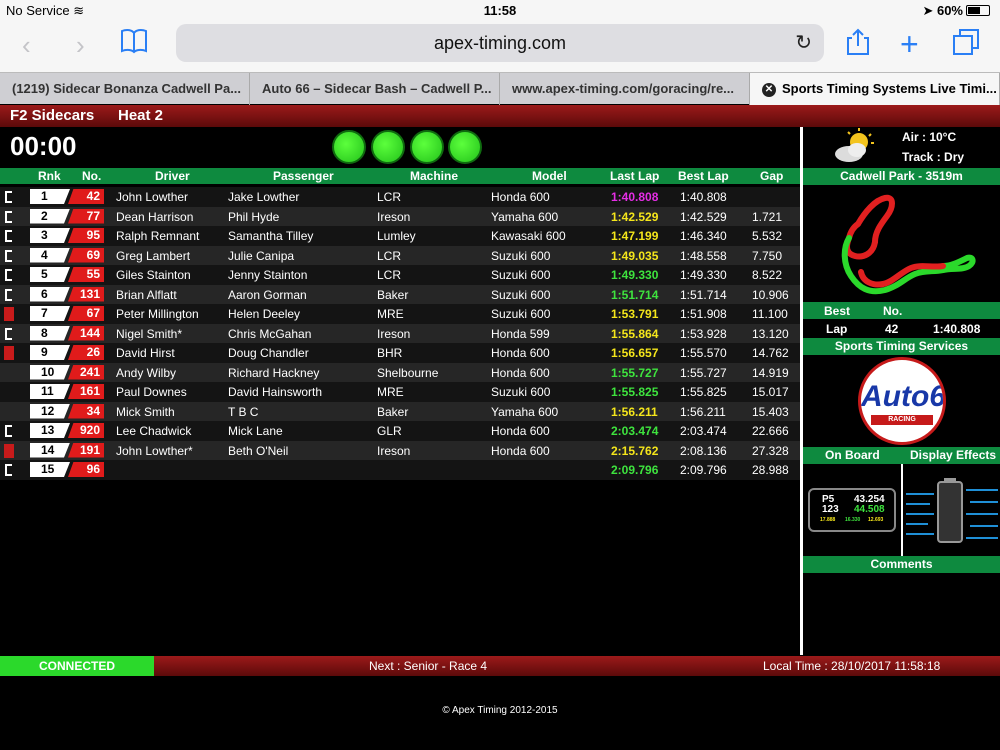 The height and width of the screenshot is (750, 1000). Describe the element at coordinates (303, 176) in the screenshot. I see `col-passenger: Passenger` at that location.